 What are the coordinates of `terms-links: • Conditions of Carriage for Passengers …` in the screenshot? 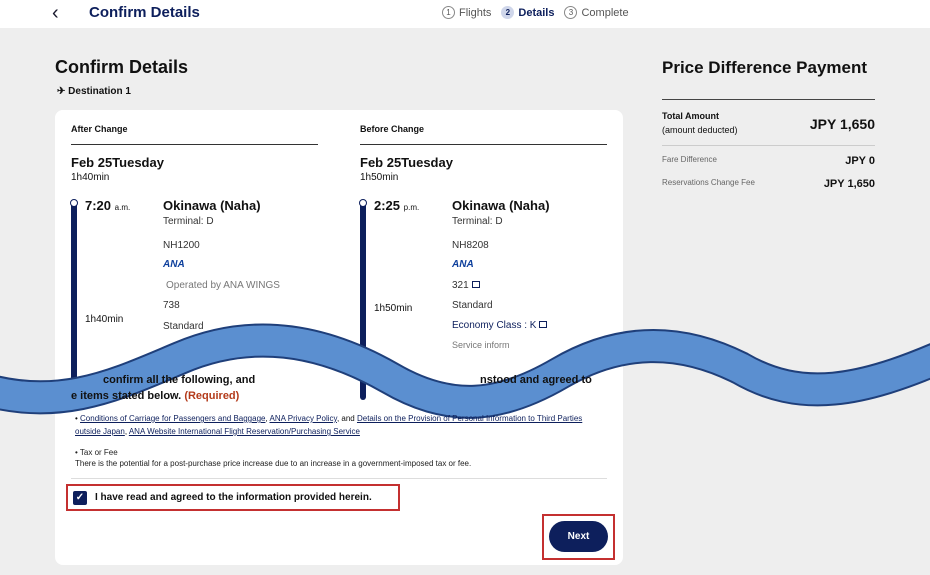 It's located at (329, 425).